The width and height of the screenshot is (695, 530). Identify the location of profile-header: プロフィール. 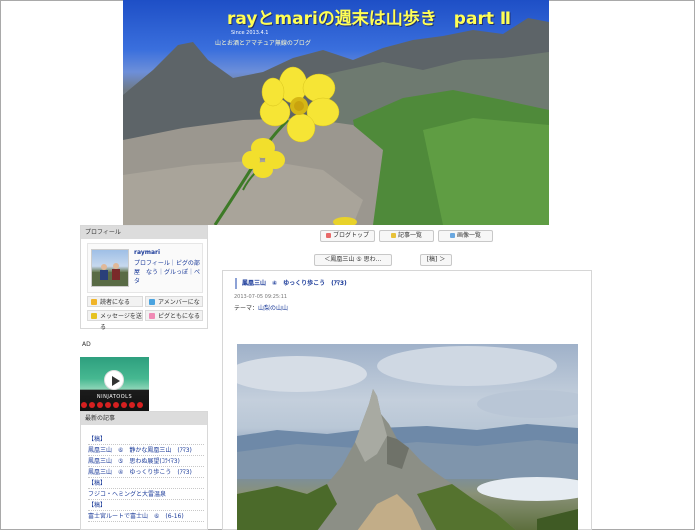
(144, 232).